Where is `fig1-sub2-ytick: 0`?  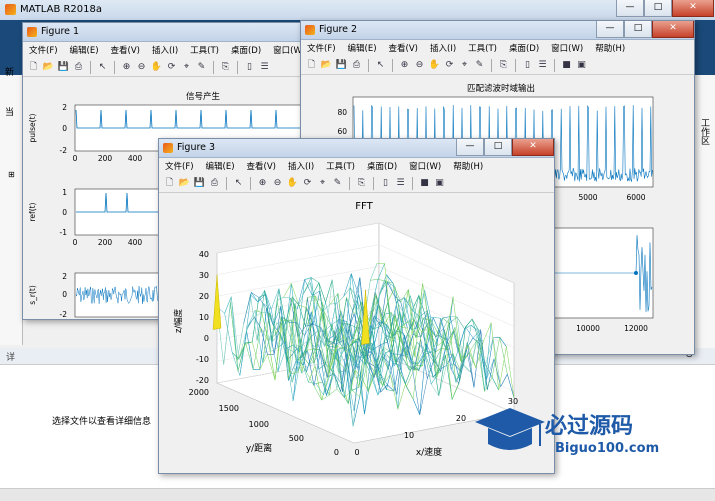 fig1-sub2-ytick: 0 is located at coordinates (64, 212).